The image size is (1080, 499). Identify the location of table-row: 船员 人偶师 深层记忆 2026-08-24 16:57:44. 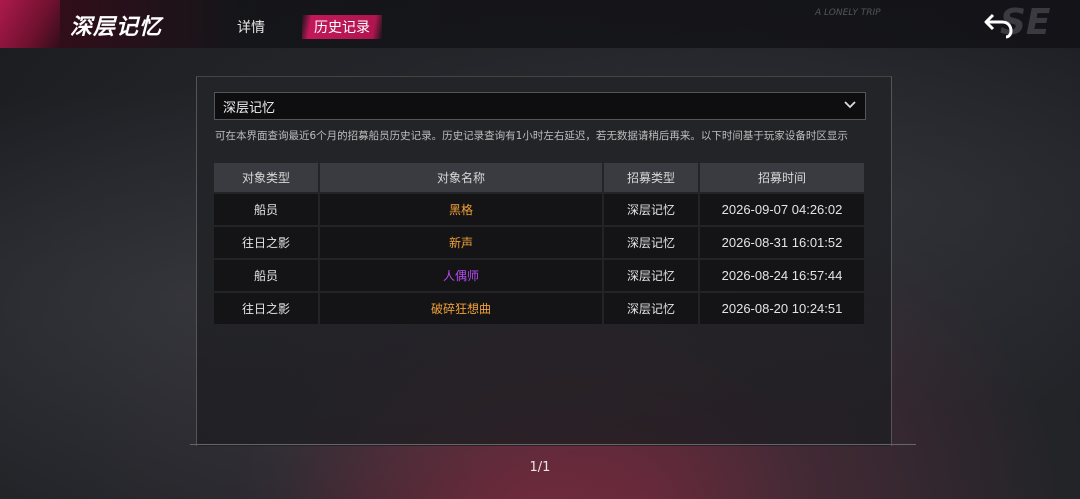
(539, 275).